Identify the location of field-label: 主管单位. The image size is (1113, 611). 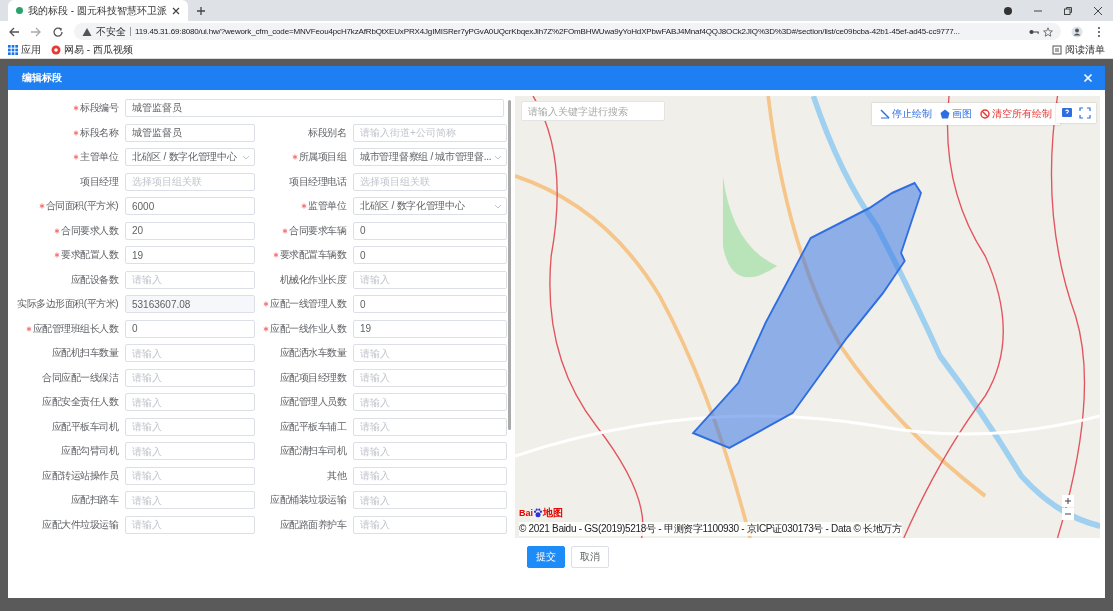
(63, 157).